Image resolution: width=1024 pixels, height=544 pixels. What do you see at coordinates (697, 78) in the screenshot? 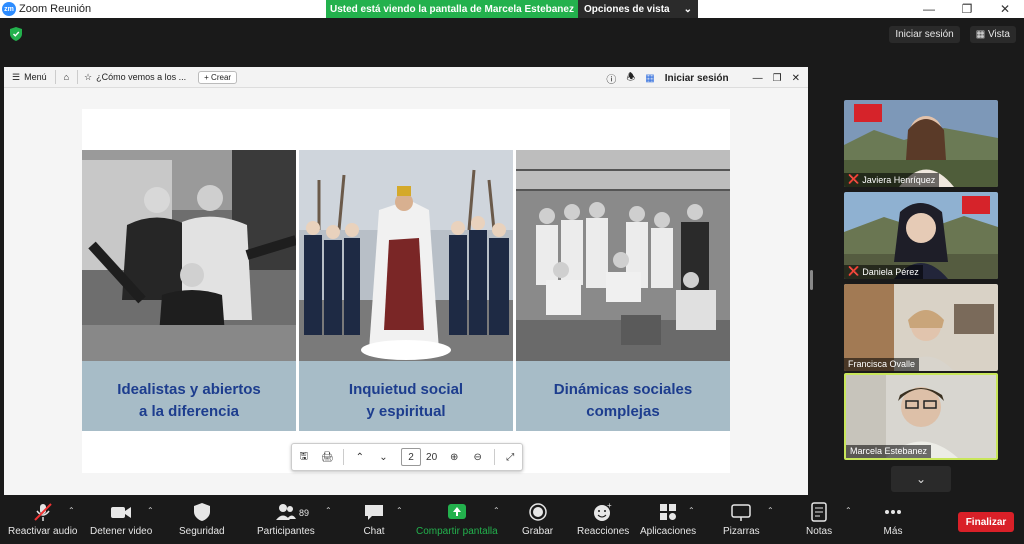
I see `shared-app-sign-in: Iniciar sesión` at bounding box center [697, 78].